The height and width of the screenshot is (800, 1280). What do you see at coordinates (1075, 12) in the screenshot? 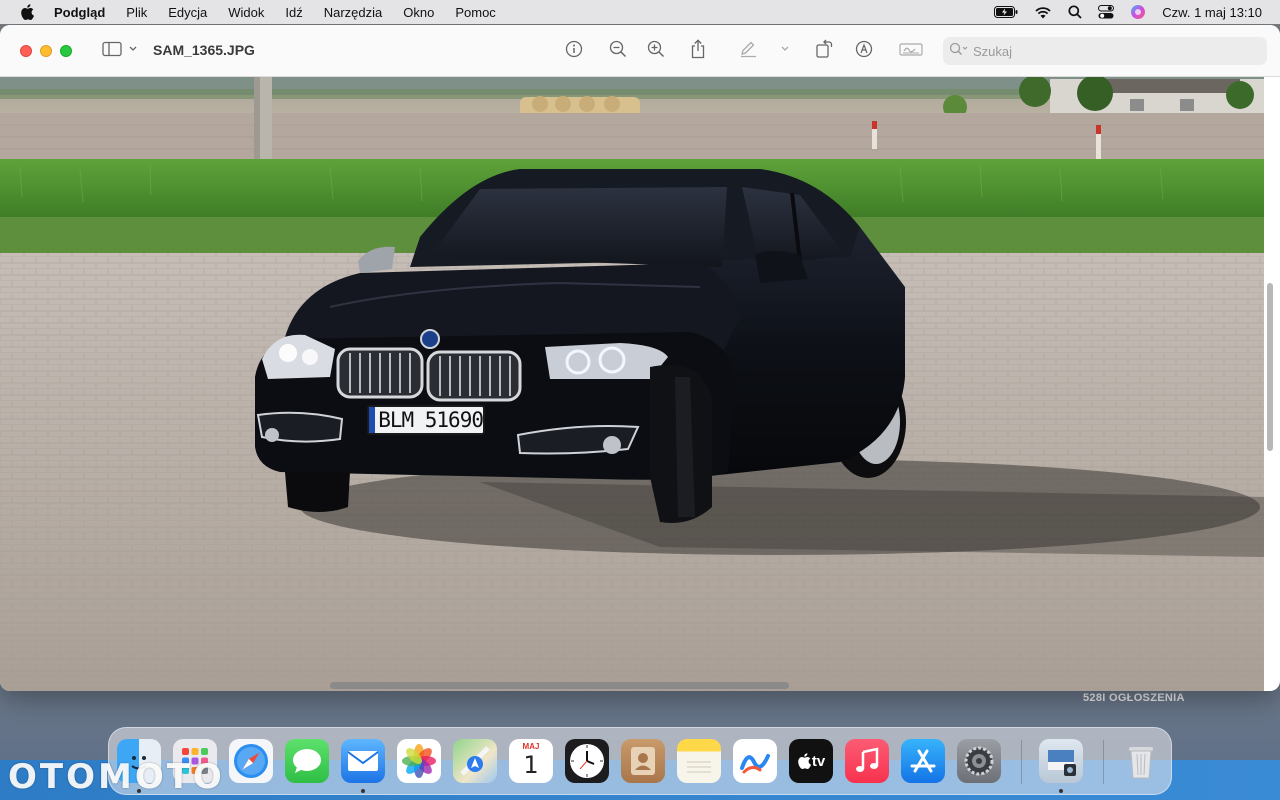
I see `spotlight-search-icon` at bounding box center [1075, 12].